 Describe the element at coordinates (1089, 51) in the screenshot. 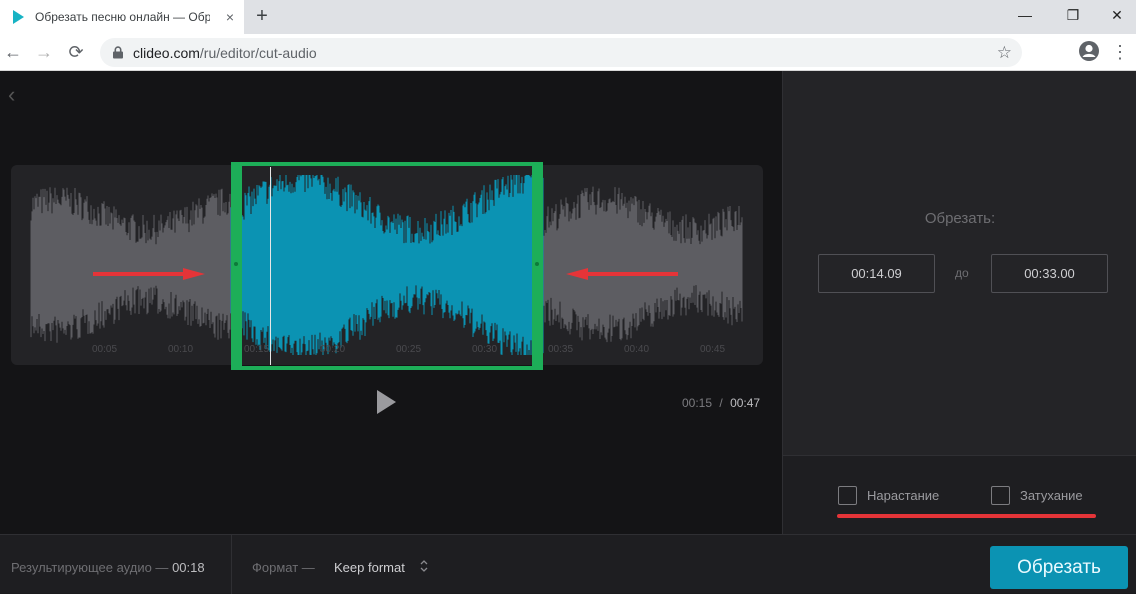

I see `profile-icon` at that location.